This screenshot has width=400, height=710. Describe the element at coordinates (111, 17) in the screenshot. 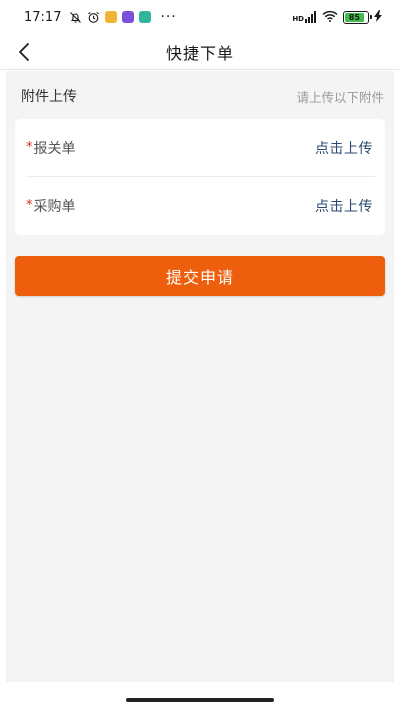

I see `notes-app-icon` at that location.